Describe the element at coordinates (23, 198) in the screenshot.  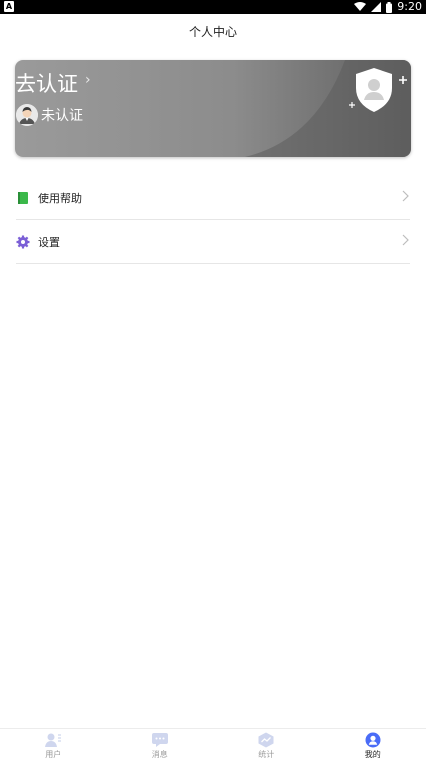
I see `book-icon` at that location.